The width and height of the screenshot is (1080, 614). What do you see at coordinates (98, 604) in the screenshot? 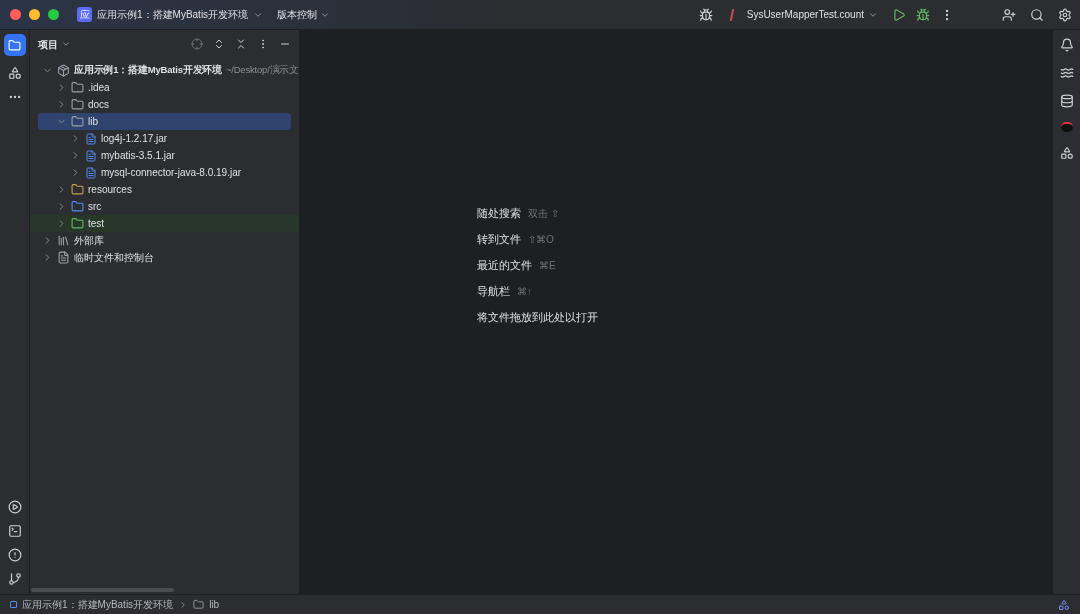
I see `breadcrumb: 应用示例1：搭建MyBatis开发环境` at bounding box center [98, 604].